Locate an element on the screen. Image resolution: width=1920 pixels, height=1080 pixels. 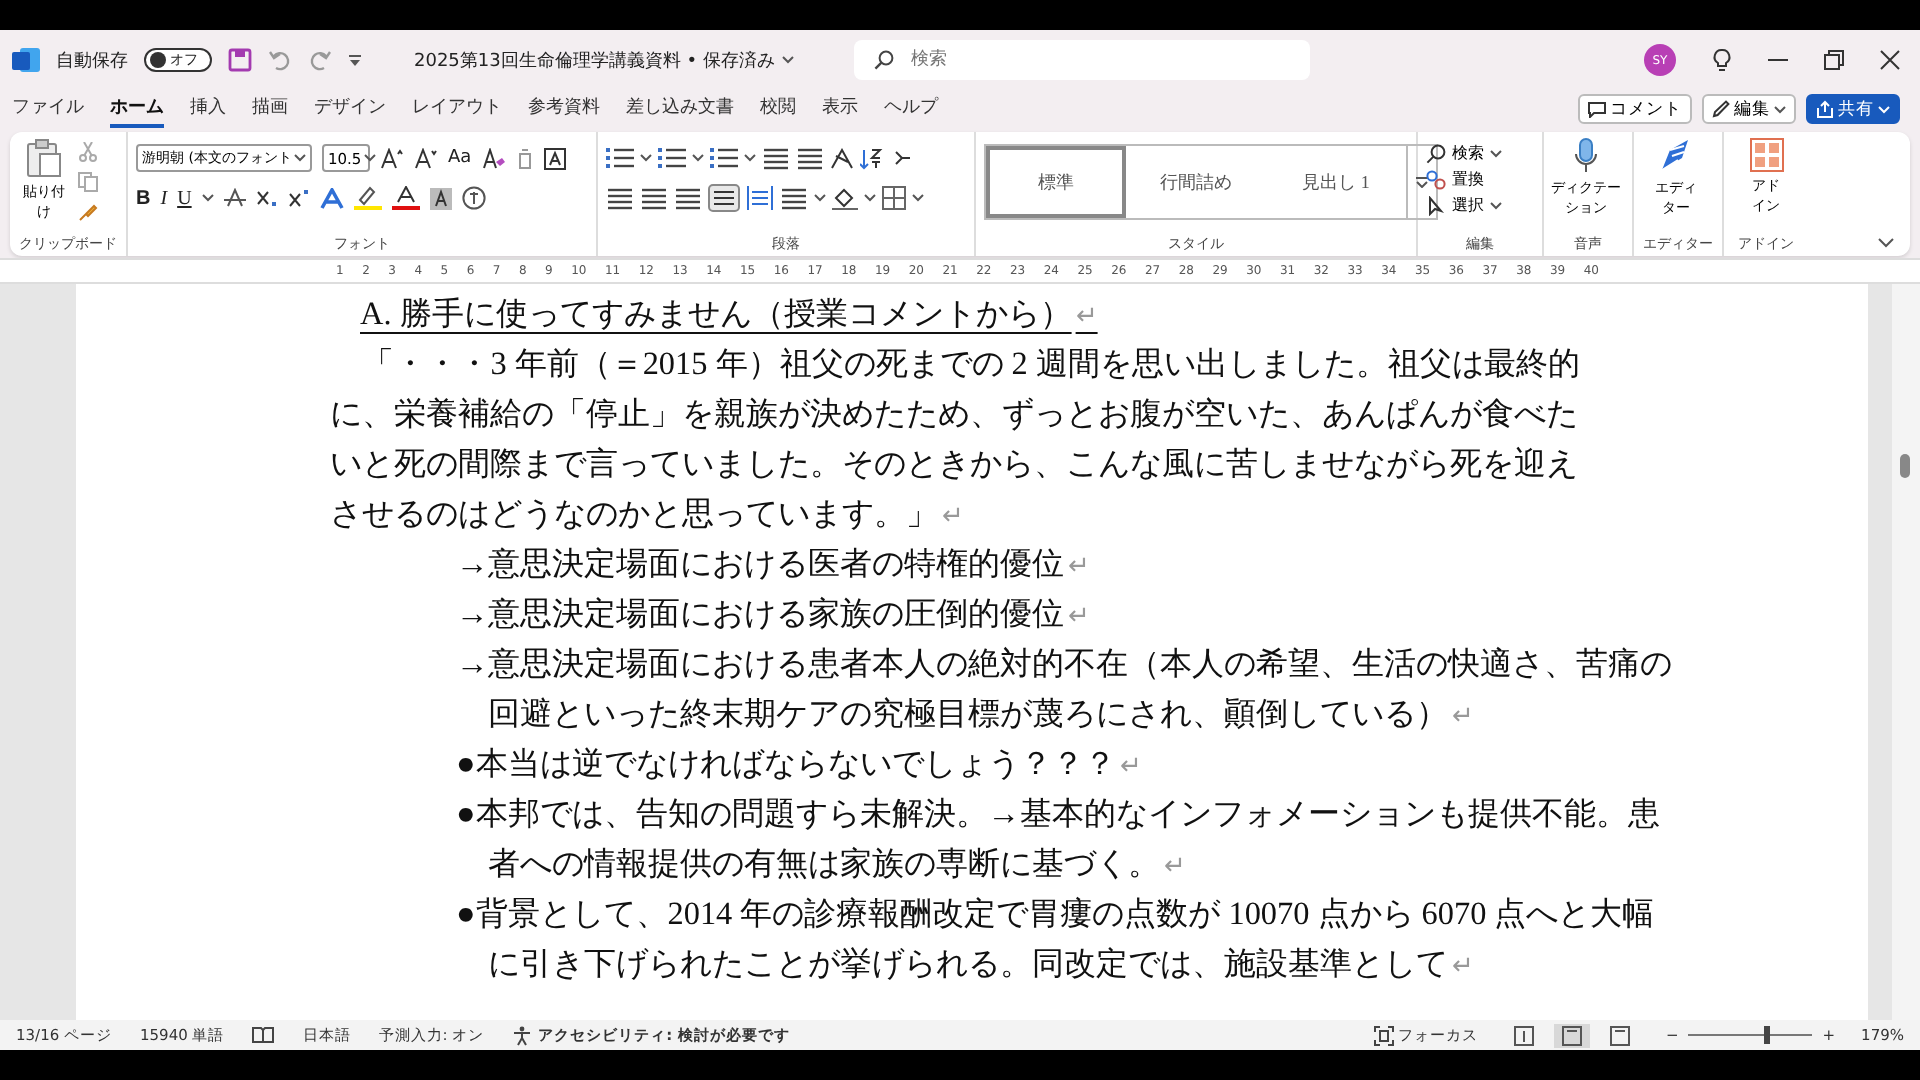
view-mode-button is located at coordinates (1571, 1035).